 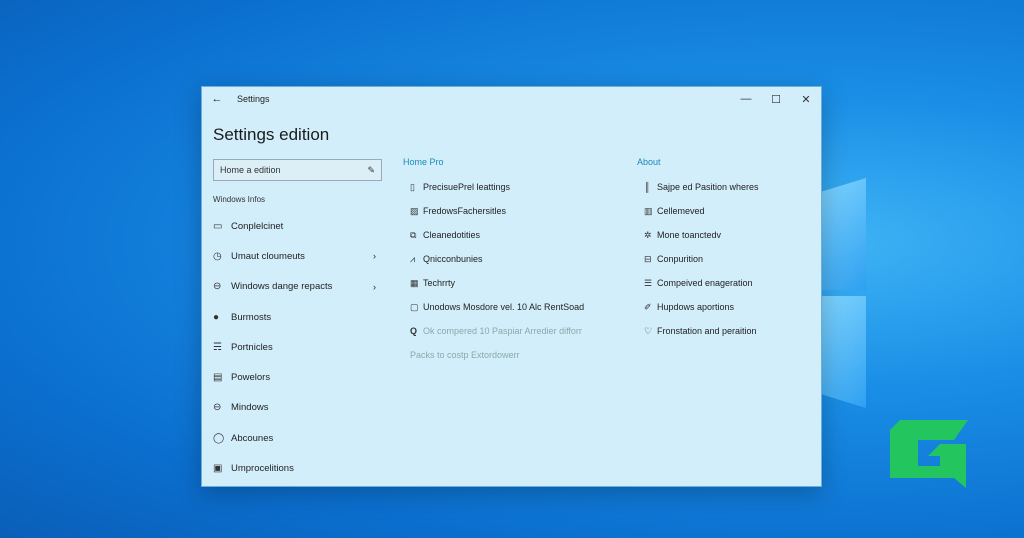 I want to click on sidebar-item: ⊖ Windows dange repacts ›, so click(x=298, y=287).